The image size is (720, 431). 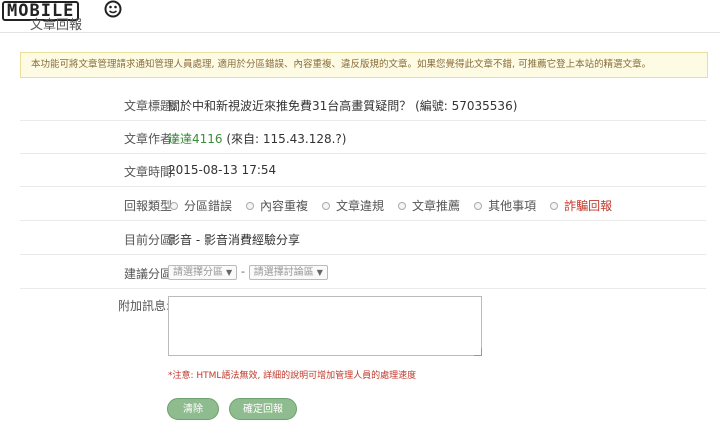 I want to click on suggest-selects: 請選擇分區 ▼ - 請選擇討論區 ▼, so click(x=248, y=272).